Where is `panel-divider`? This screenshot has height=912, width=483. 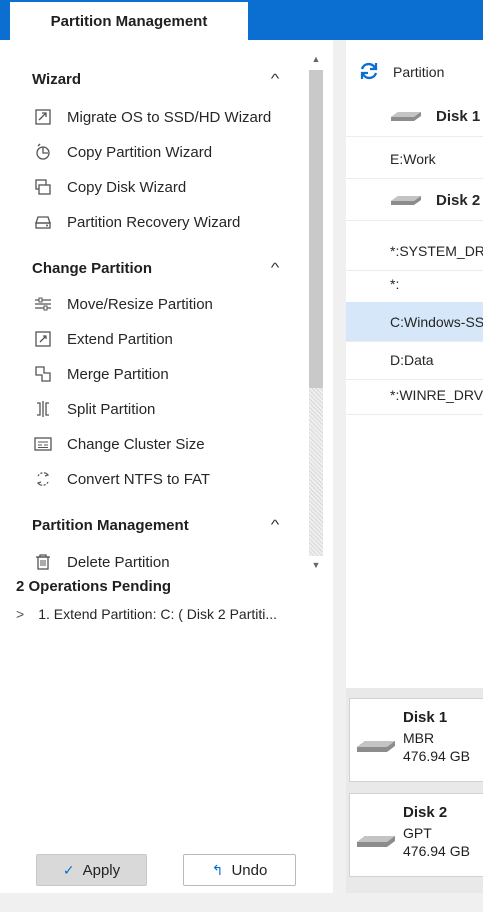 panel-divider is located at coordinates (339, 476).